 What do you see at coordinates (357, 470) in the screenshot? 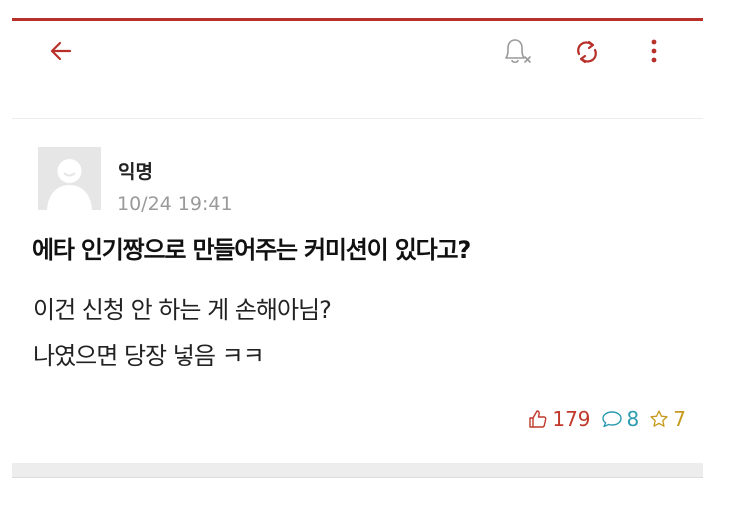
I see `section-separator` at bounding box center [357, 470].